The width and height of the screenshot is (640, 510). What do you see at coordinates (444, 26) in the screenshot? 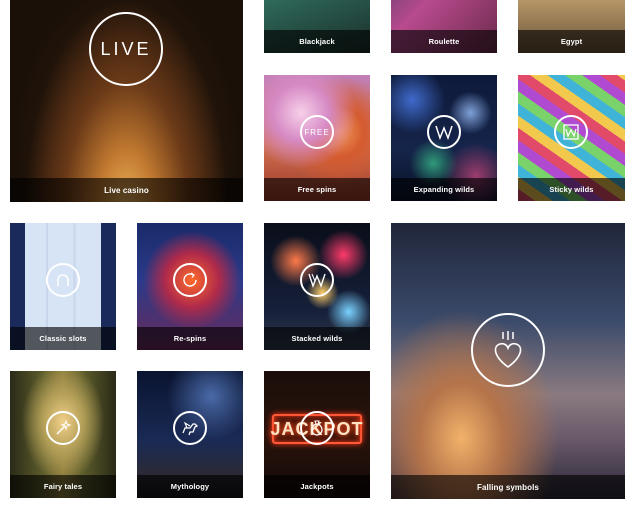
I see `tile-roulette: Roulette` at bounding box center [444, 26].